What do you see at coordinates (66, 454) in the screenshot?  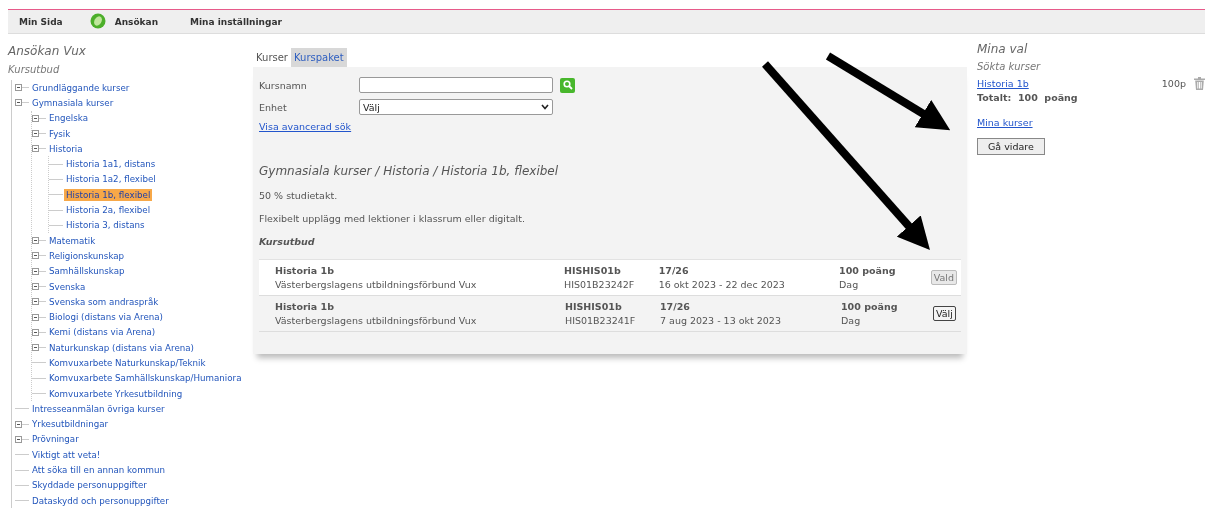 I see `tree-item: Viktigt att veta!` at bounding box center [66, 454].